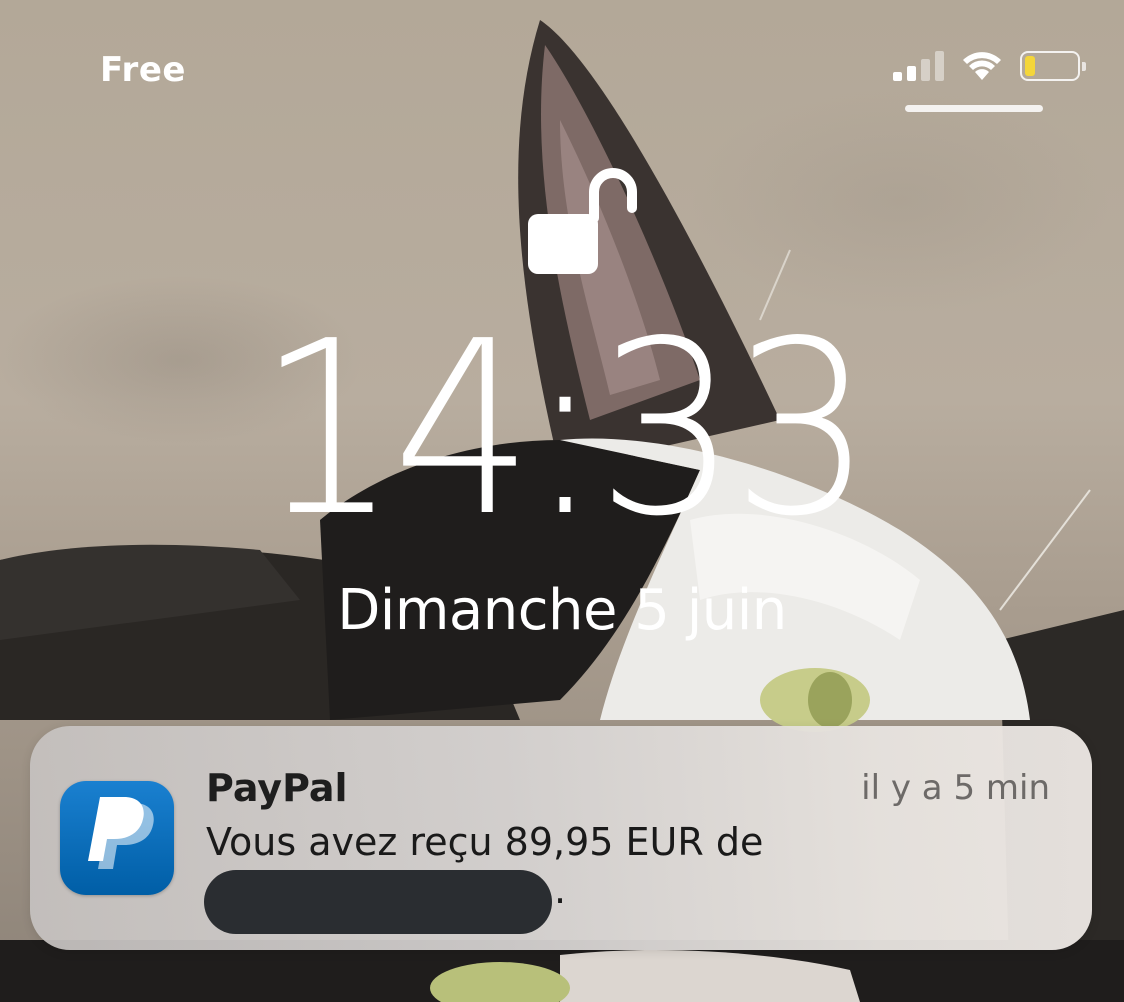 This screenshot has height=1002, width=1124. What do you see at coordinates (485, 842) in the screenshot?
I see `notification-message: Vous avez reçu 89,95 EUR de` at bounding box center [485, 842].